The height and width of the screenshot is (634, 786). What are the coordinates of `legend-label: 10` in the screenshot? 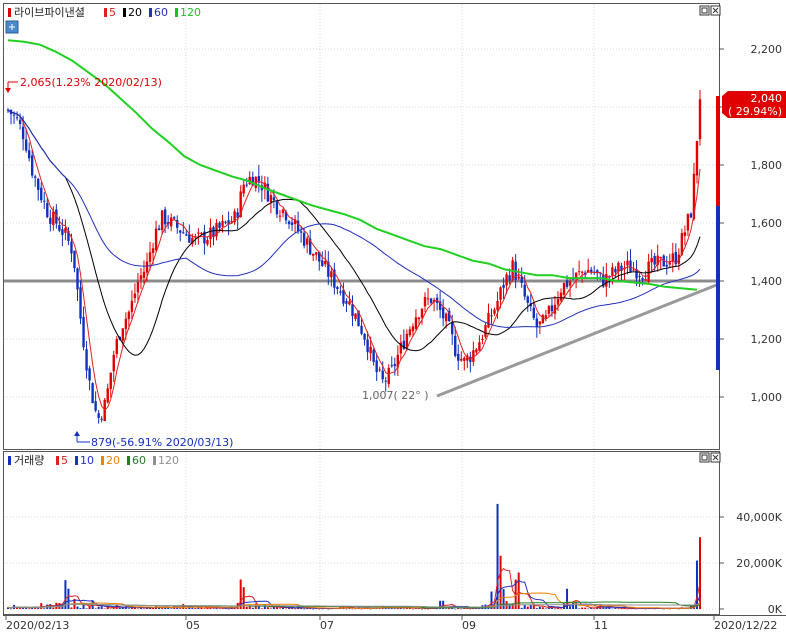 It's located at (87, 460).